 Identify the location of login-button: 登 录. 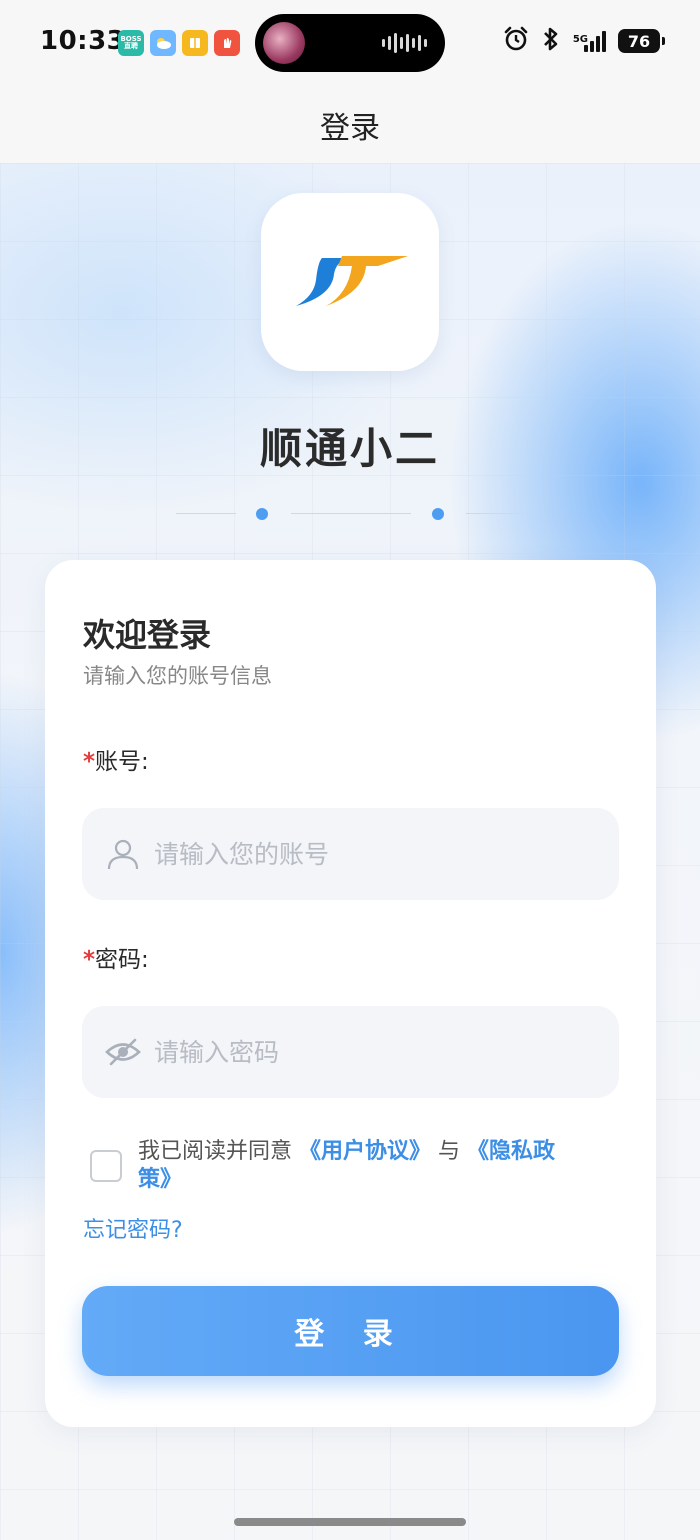
(350, 1331).